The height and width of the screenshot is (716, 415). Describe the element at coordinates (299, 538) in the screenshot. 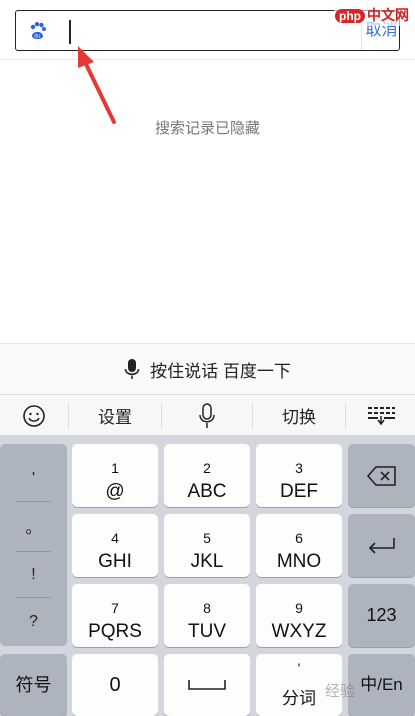

I see `key-number: 6` at that location.